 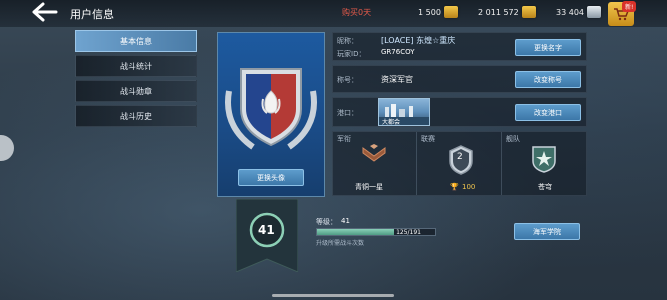 I want to click on gold-resource: 1 500, so click(x=438, y=12).